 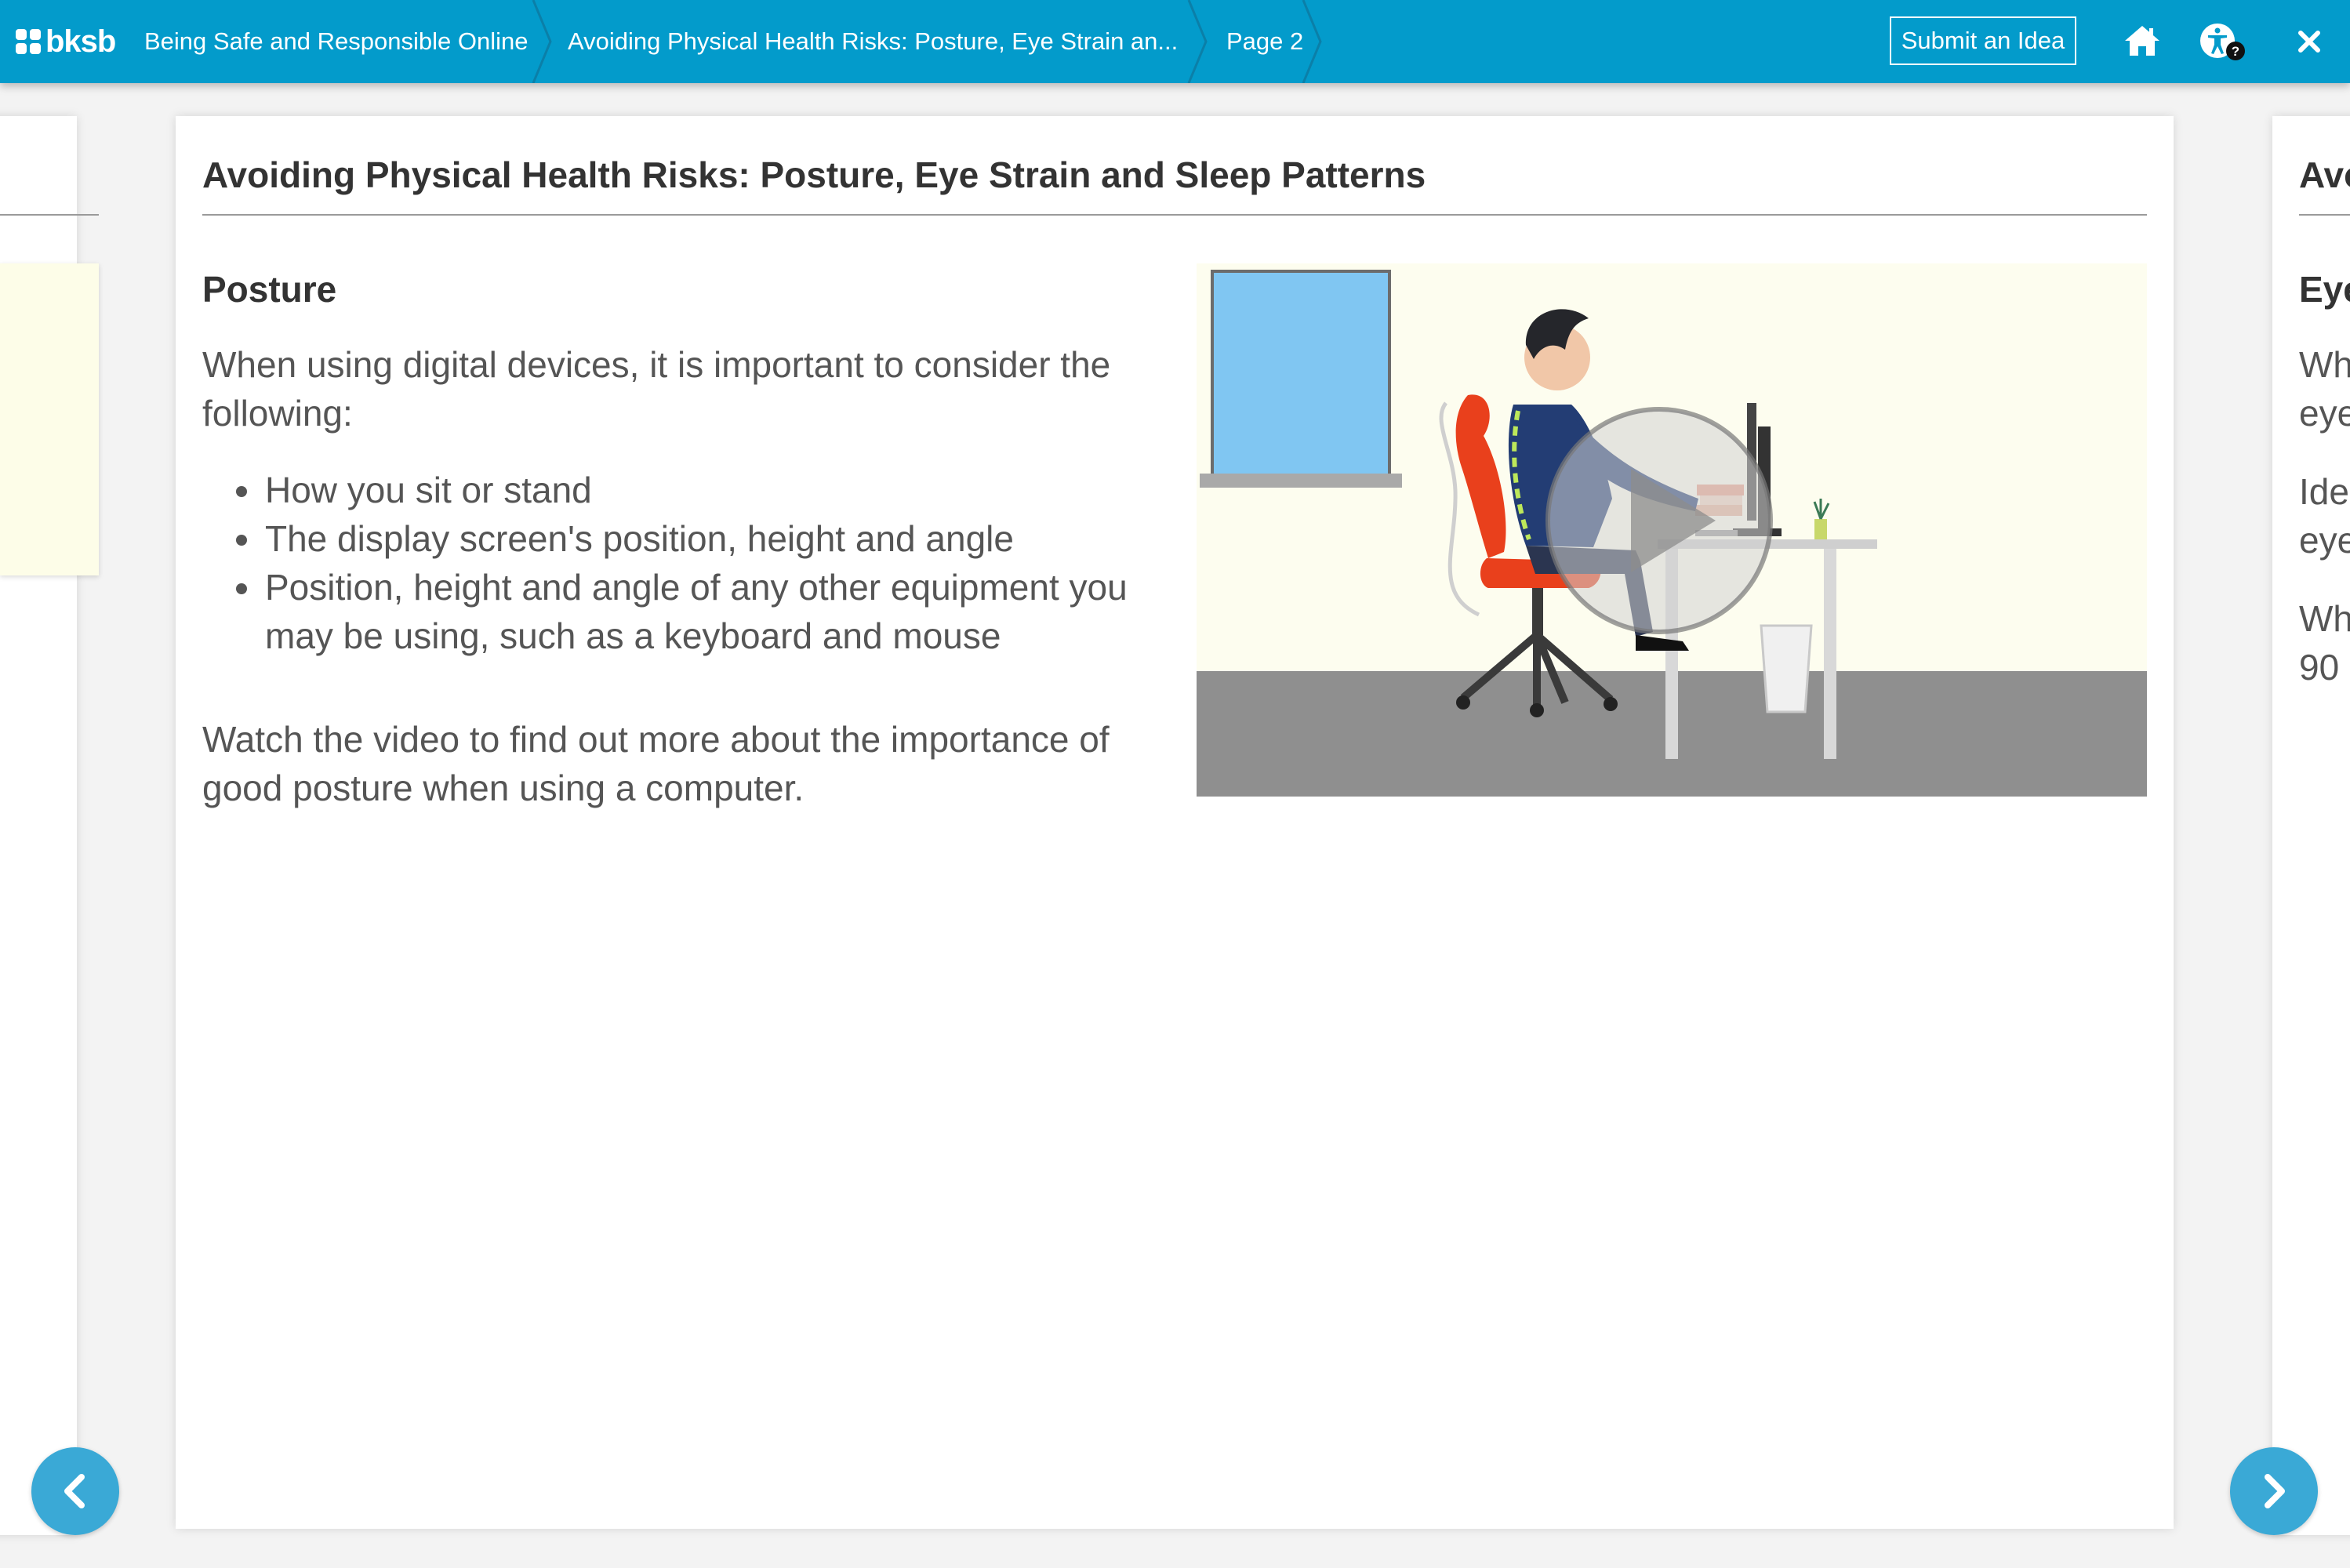 I want to click on next-card-text: 90, so click(x=2319, y=667).